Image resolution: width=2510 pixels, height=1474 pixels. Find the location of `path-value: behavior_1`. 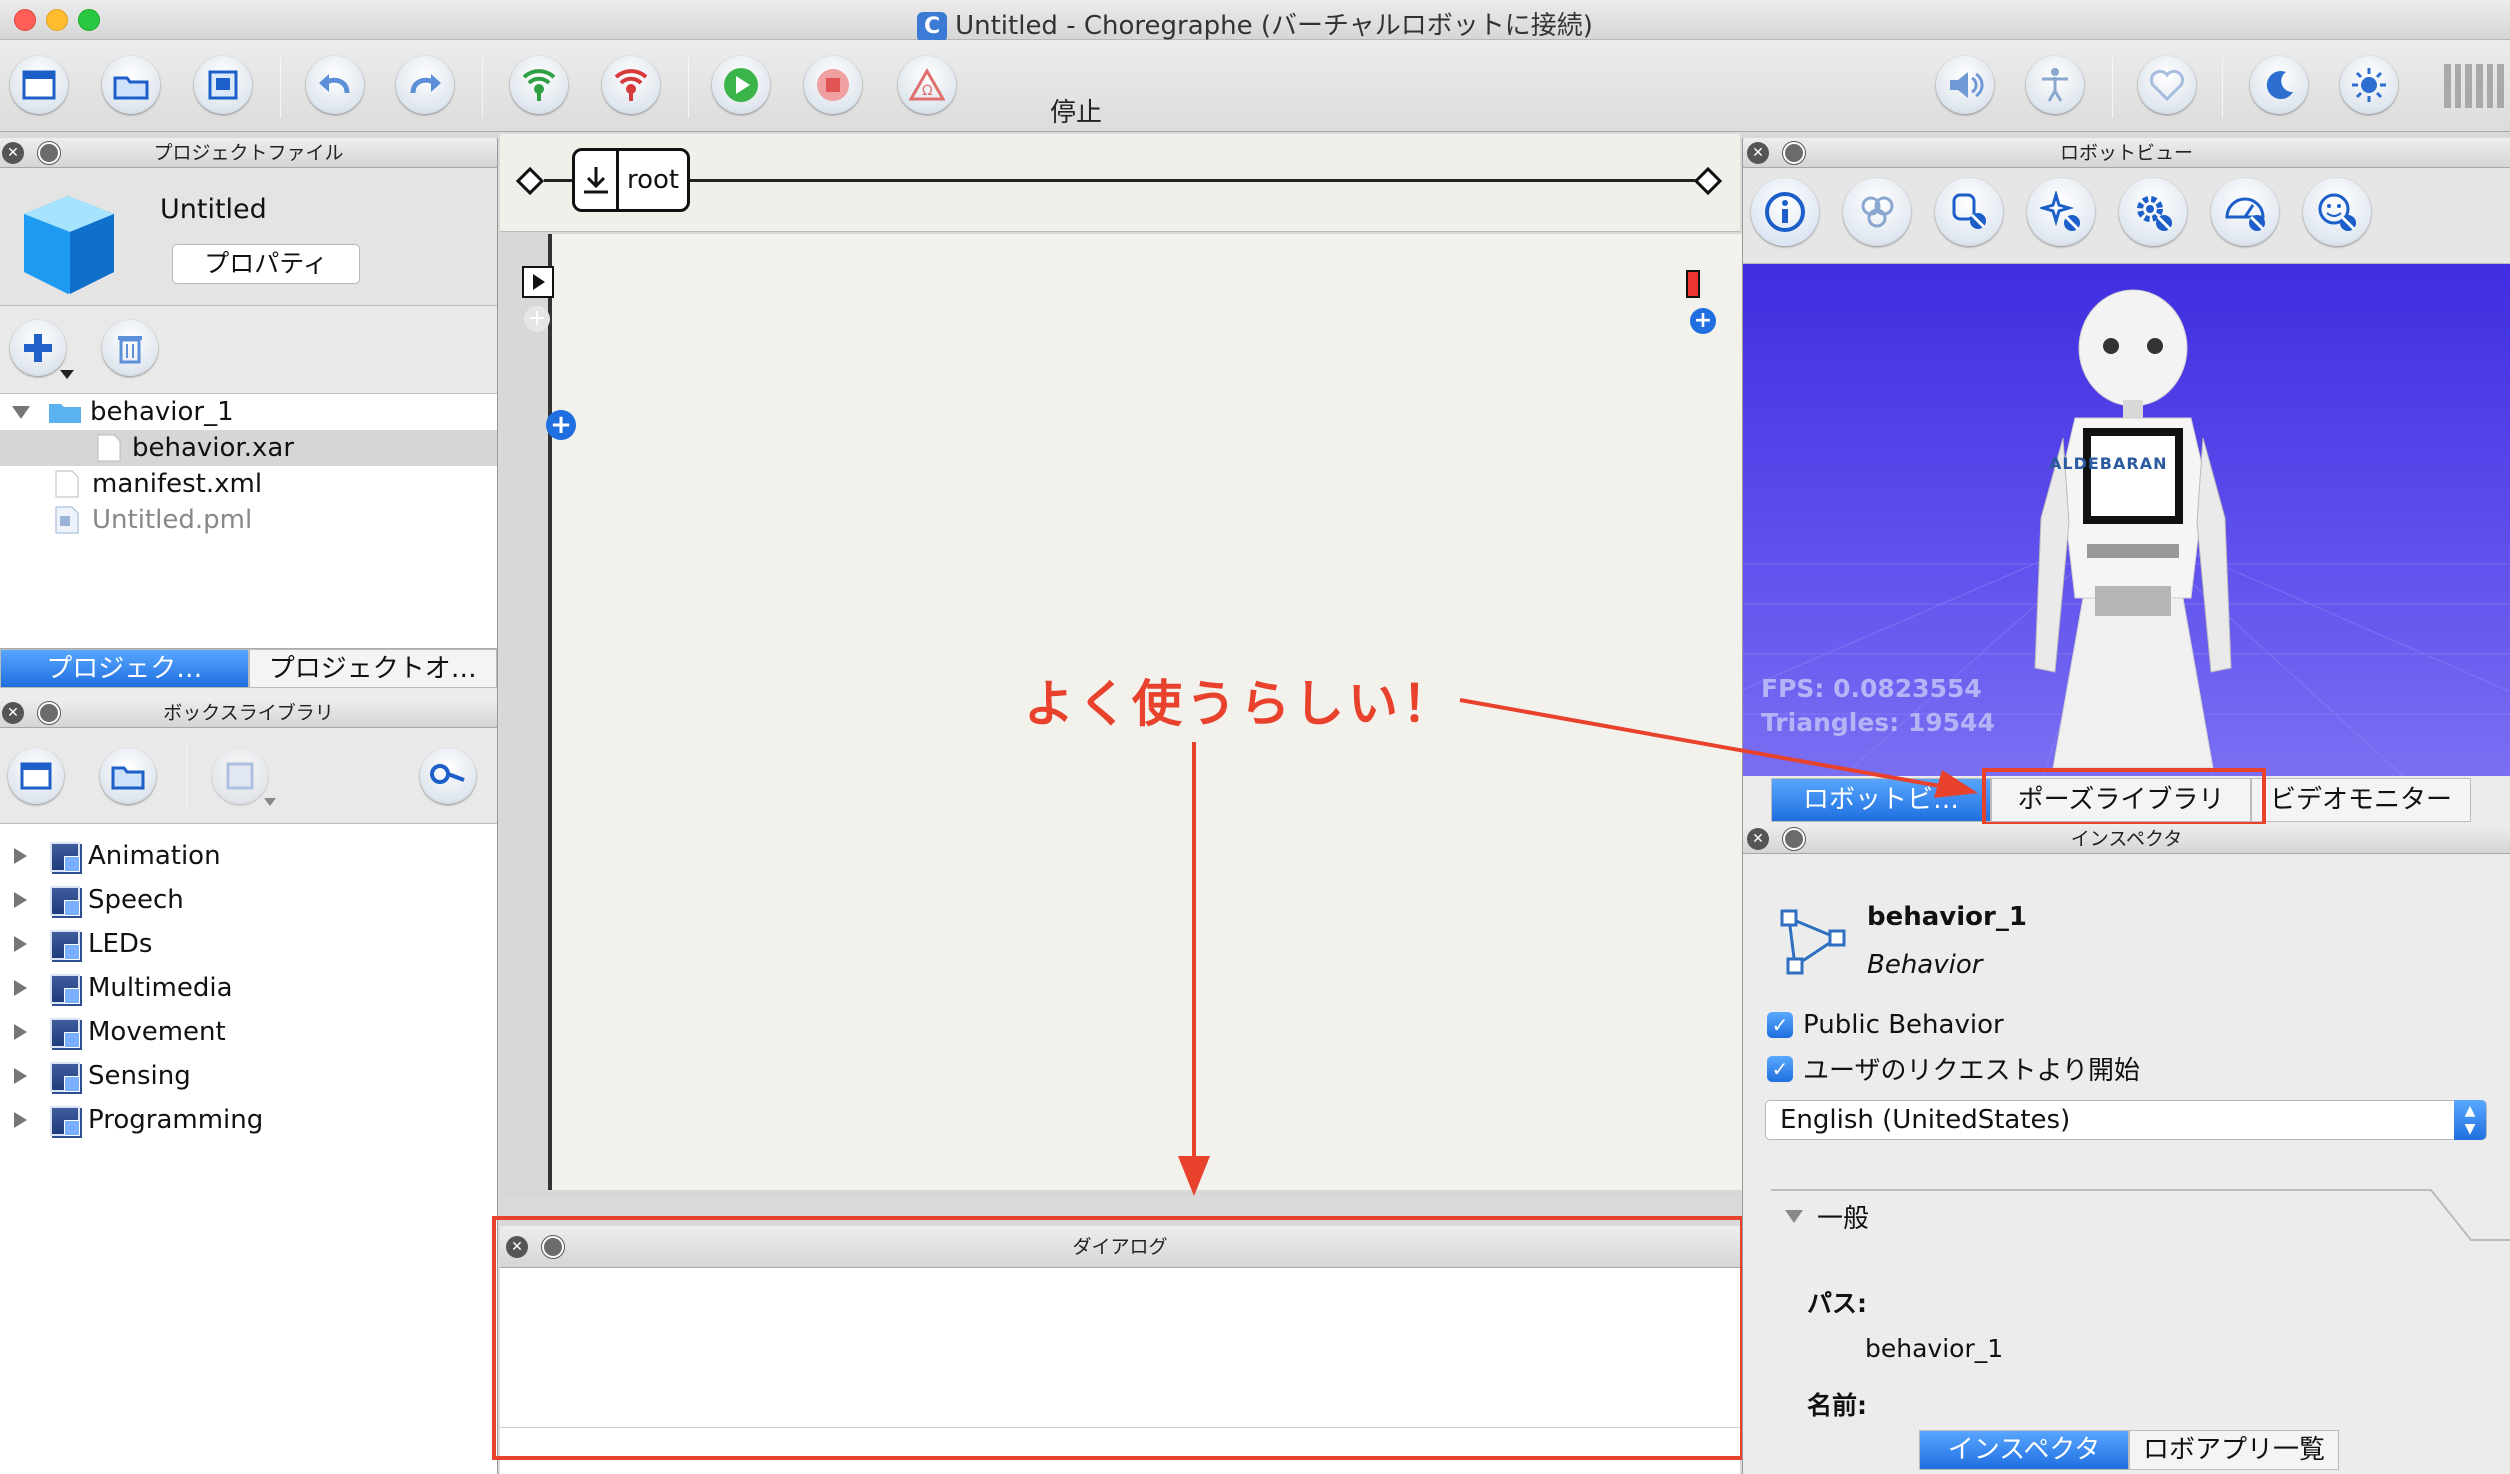

path-value: behavior_1 is located at coordinates (1934, 1348).